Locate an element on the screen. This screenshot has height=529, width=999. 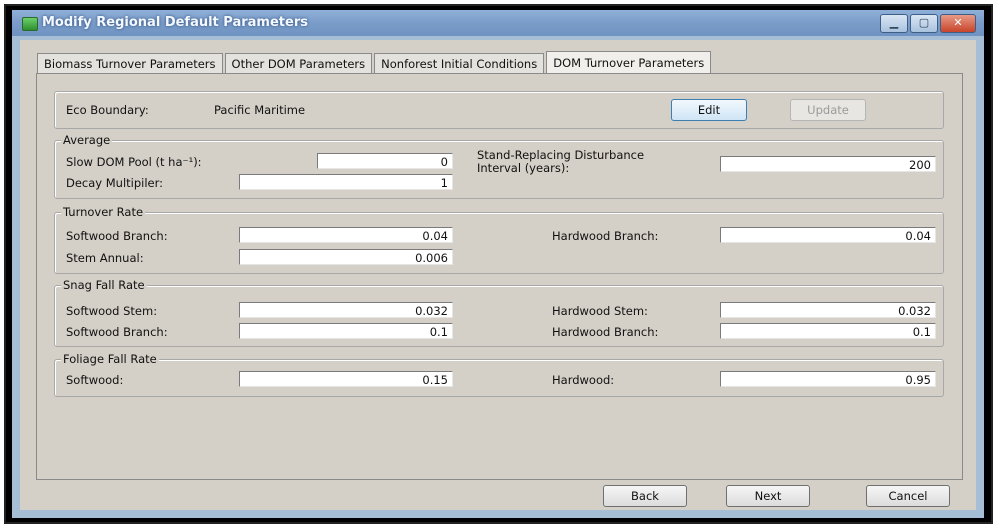
tab-biomass-turnover: Biomass Turnover Parameters is located at coordinates (130, 63).